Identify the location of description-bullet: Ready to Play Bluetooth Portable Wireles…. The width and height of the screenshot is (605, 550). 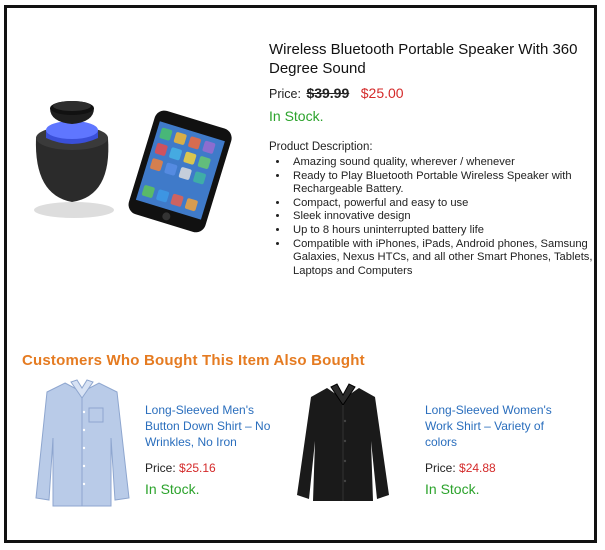
(447, 183).